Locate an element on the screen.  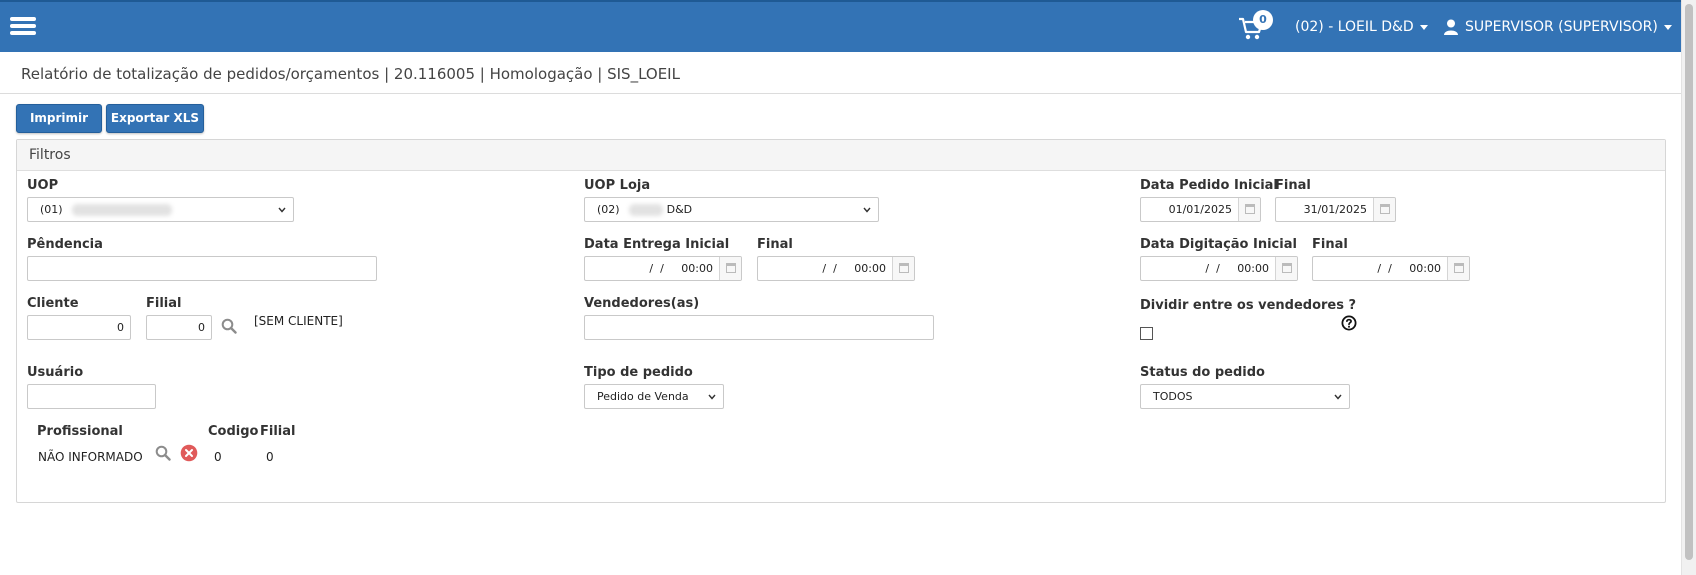
data-pedido-inicial-label: Data Pedido Inicial is located at coordinates (1209, 185).